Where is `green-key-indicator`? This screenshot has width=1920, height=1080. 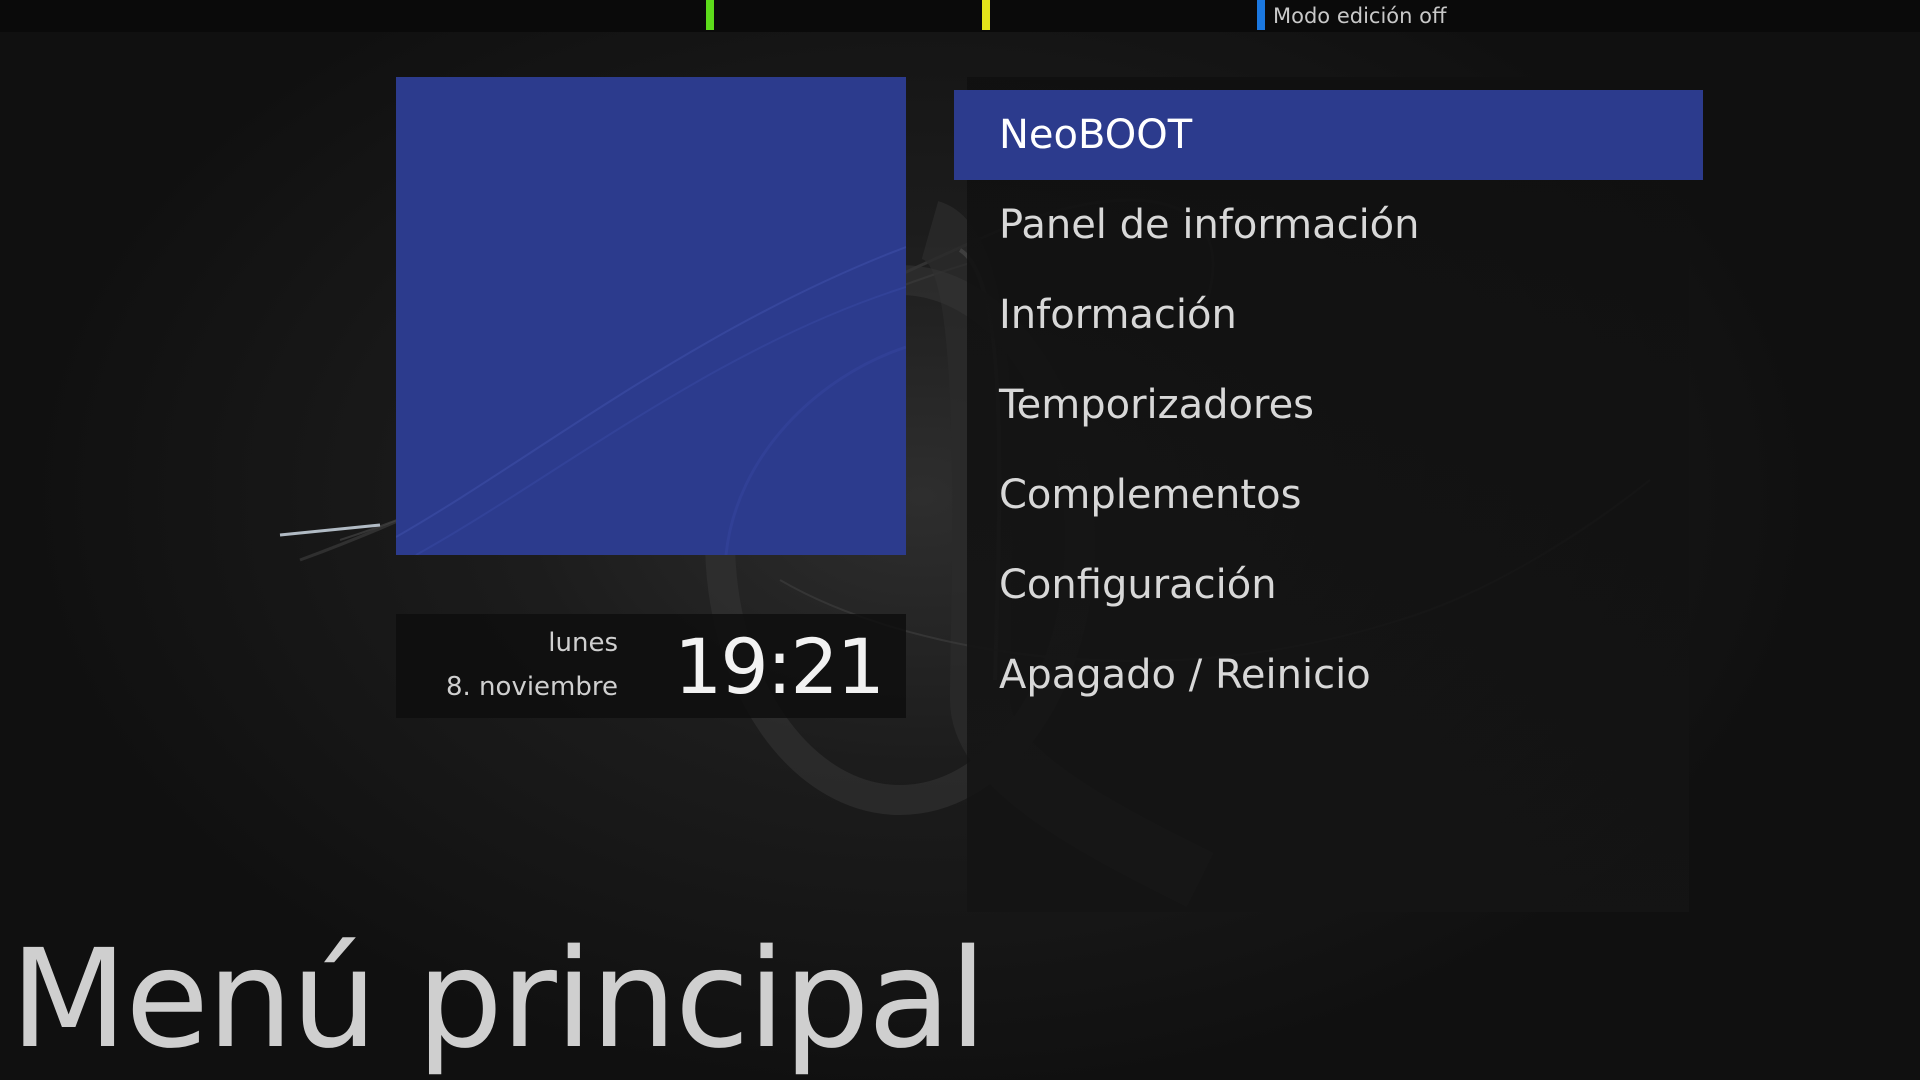 green-key-indicator is located at coordinates (710, 15).